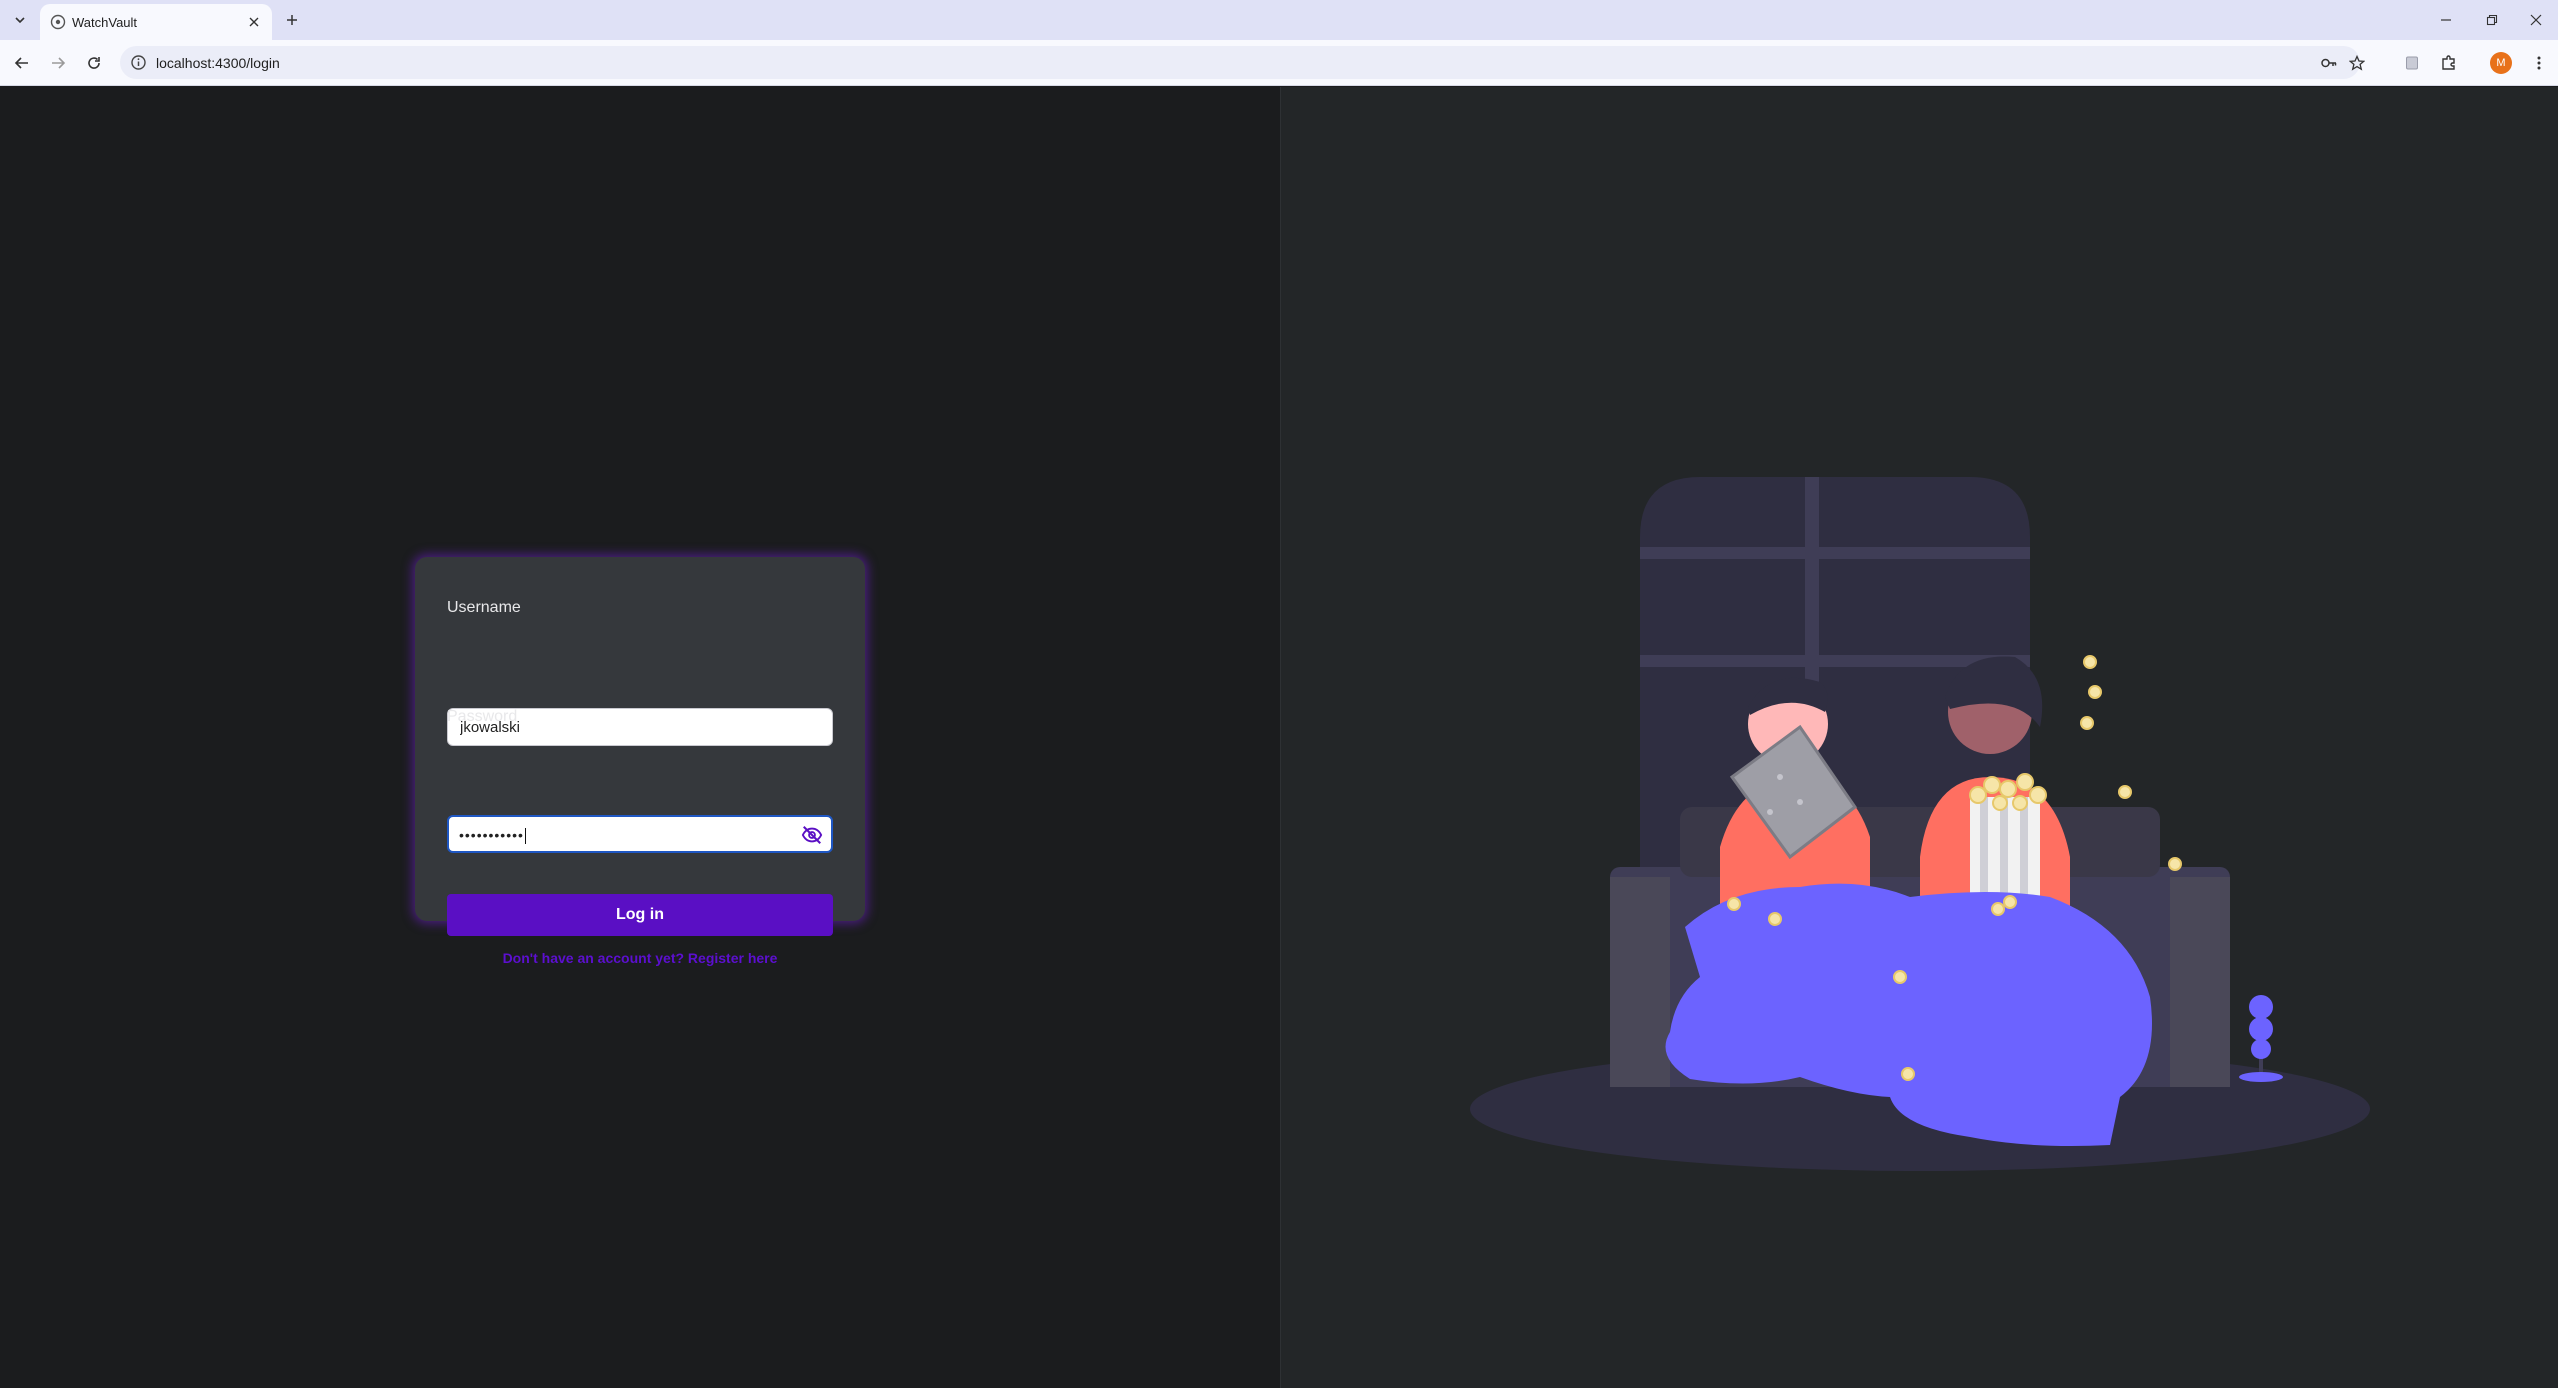  I want to click on close-window-button, so click(2536, 20).